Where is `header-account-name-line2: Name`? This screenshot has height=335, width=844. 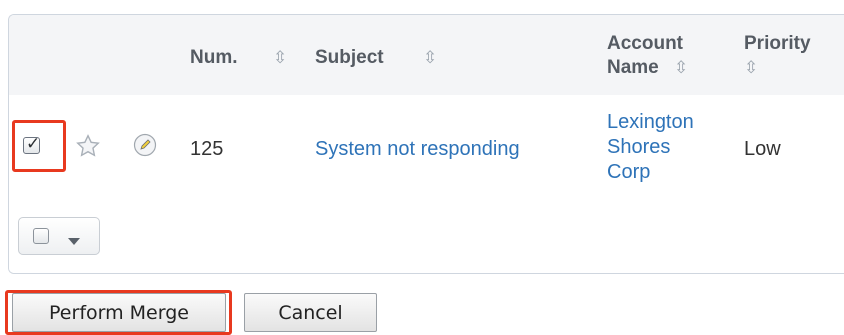 header-account-name-line2: Name is located at coordinates (633, 67).